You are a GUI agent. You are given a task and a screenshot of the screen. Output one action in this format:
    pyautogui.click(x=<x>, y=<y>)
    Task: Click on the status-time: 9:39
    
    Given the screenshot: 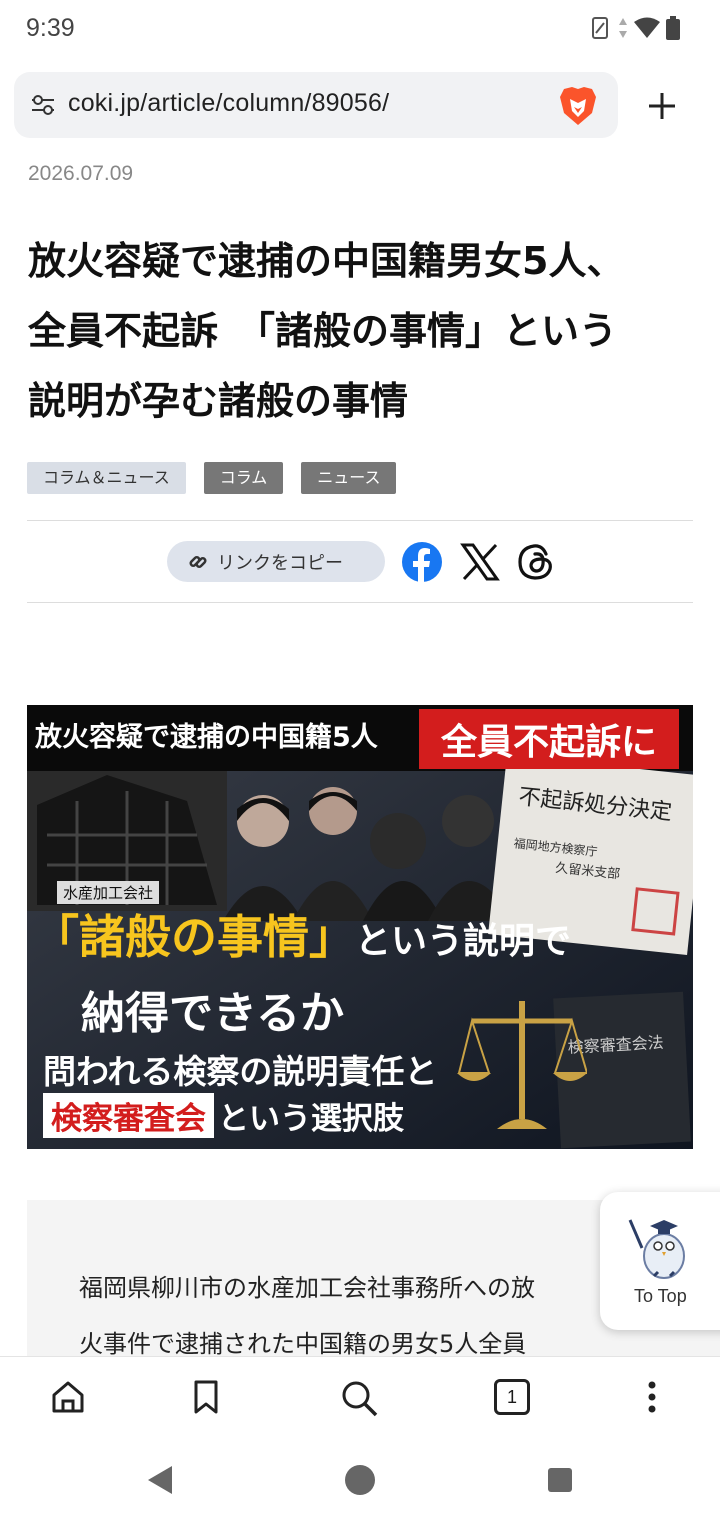 What is the action you would take?
    pyautogui.click(x=50, y=28)
    